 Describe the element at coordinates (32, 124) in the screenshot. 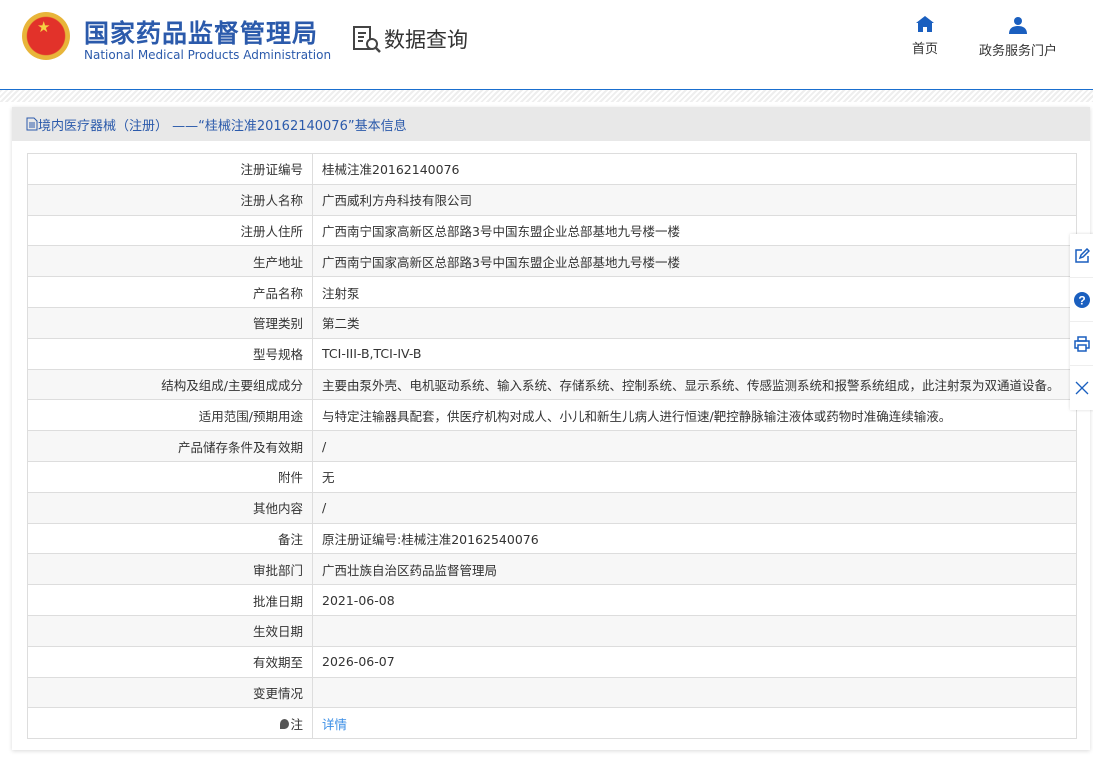

I see `document-icon` at that location.